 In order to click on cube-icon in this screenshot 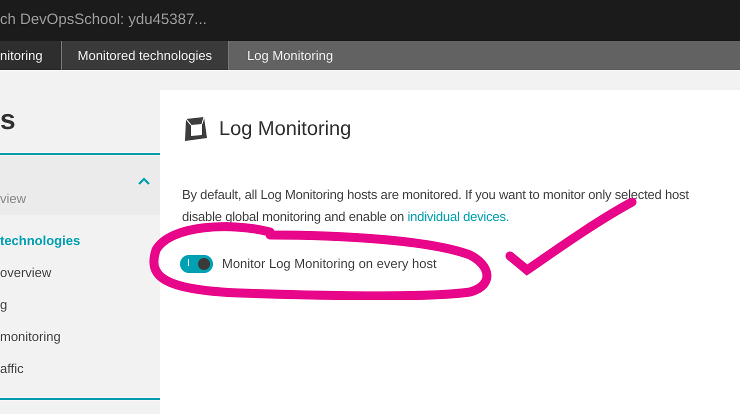, I will do `click(195, 129)`.